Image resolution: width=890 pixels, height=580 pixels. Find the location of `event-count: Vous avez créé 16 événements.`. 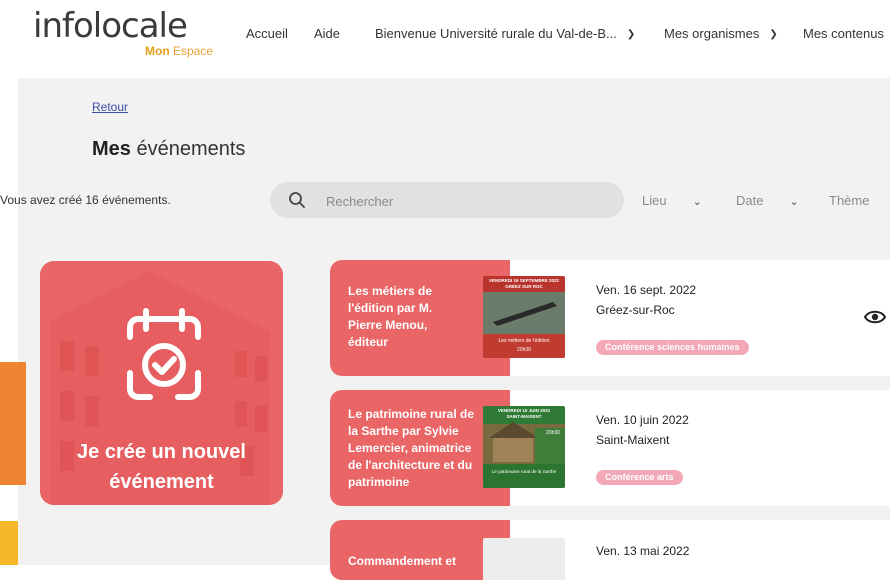

event-count: Vous avez créé 16 événements. is located at coordinates (85, 200).